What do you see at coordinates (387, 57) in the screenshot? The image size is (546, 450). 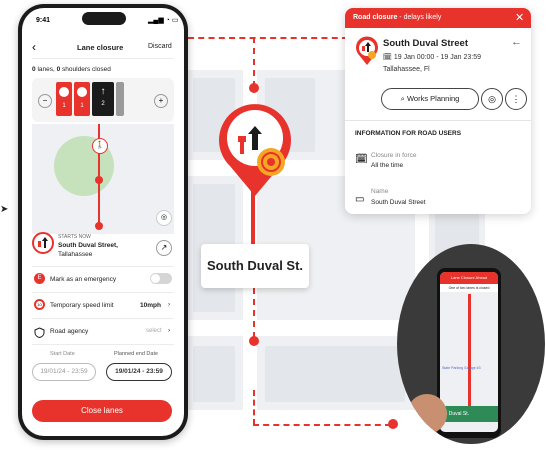 I see `calendar-icon: 🗓` at bounding box center [387, 57].